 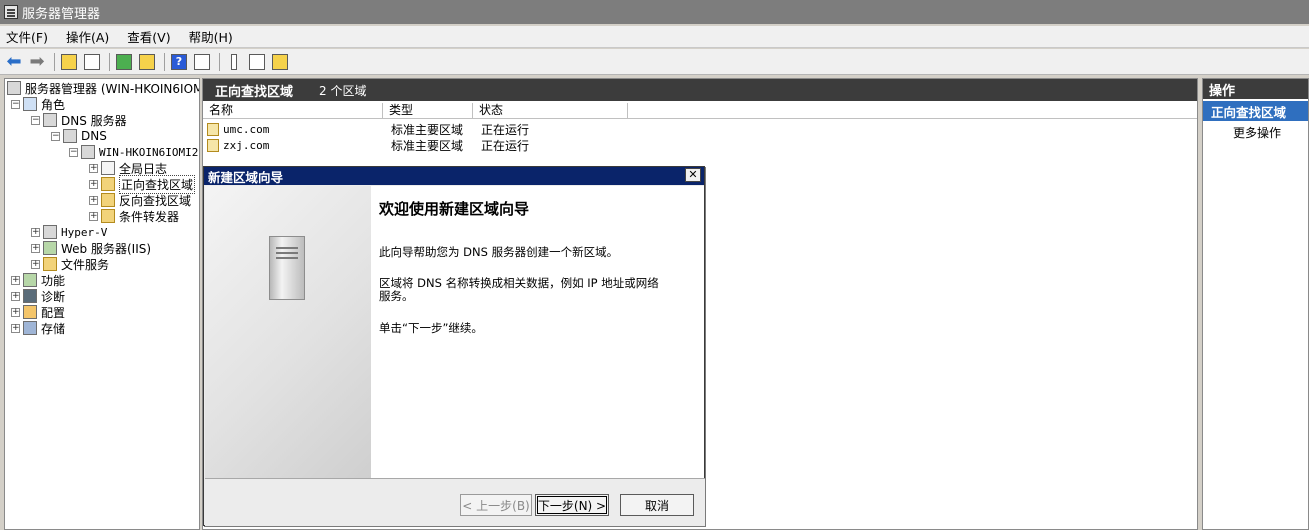 What do you see at coordinates (519, 289) in the screenshot?
I see `wizard-description-2: 区域将 DNS 名称转换成相关数据，例如 IP 地址或网络服务。` at bounding box center [519, 289].